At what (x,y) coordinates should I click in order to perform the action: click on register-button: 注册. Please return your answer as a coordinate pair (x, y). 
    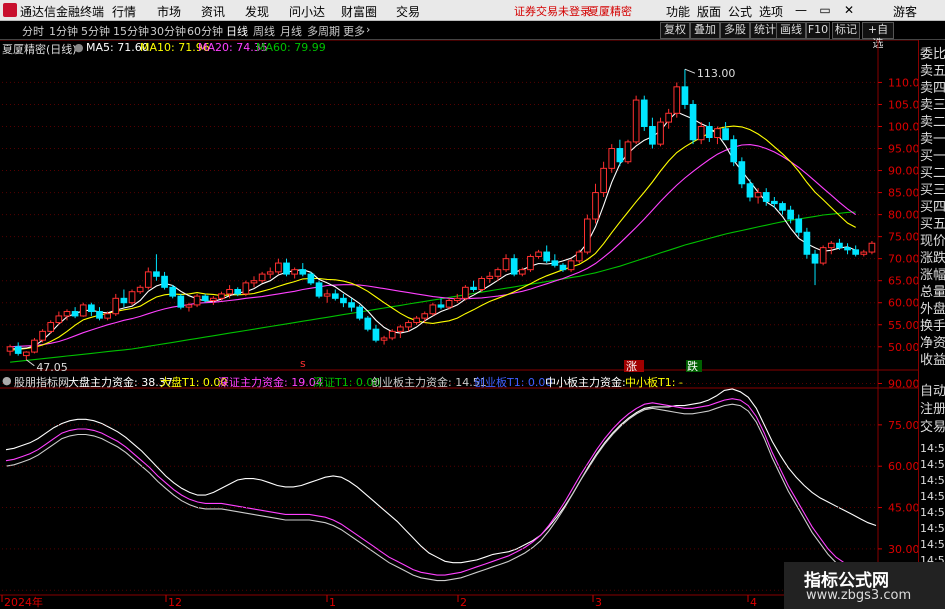
    Looking at the image, I should click on (932, 409).